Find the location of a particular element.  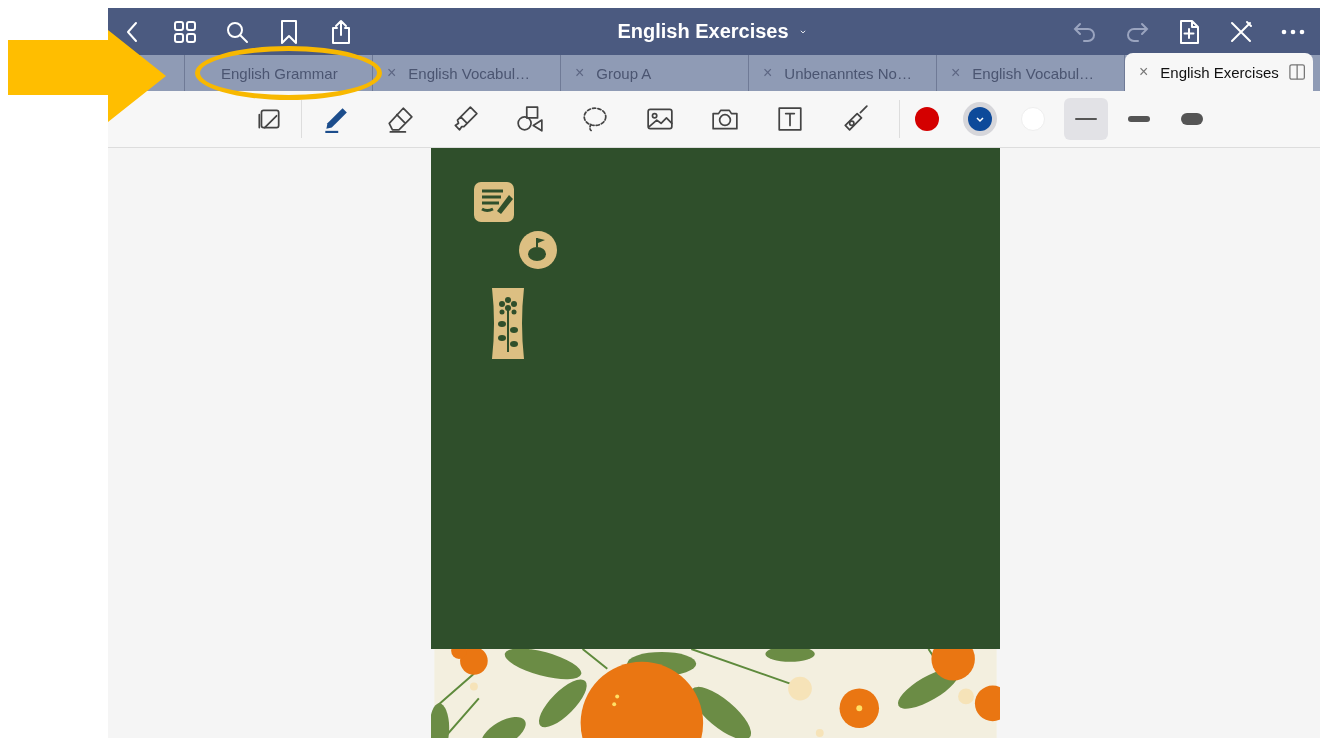

color-swatch is located at coordinates (926, 119).